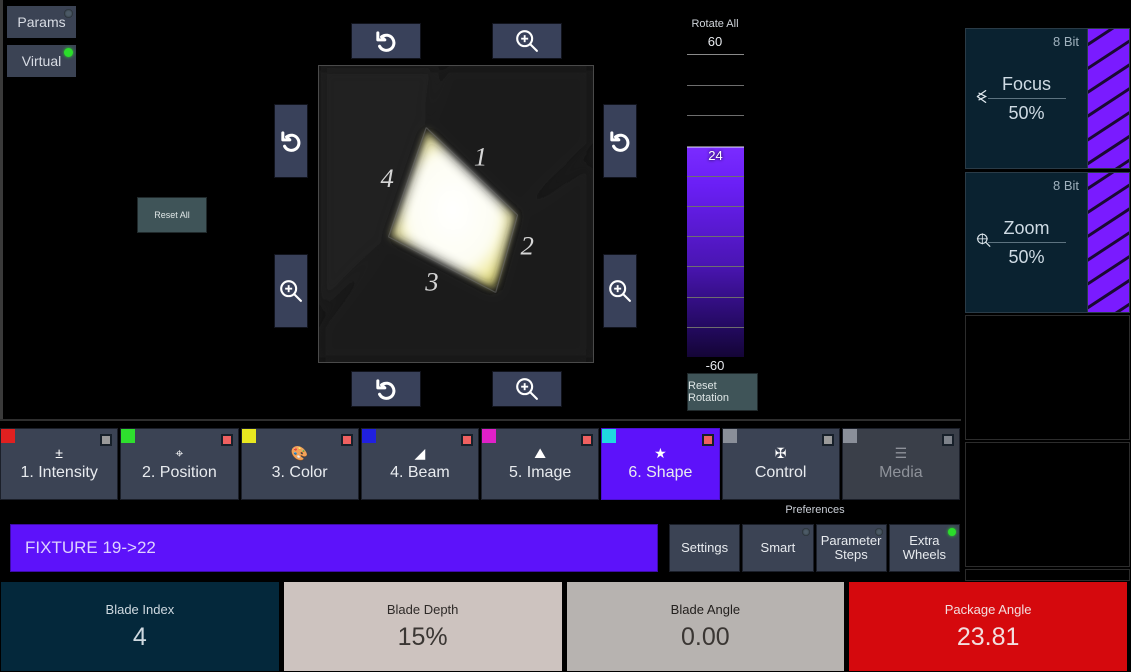  I want to click on tab-label: Control, so click(780, 472).